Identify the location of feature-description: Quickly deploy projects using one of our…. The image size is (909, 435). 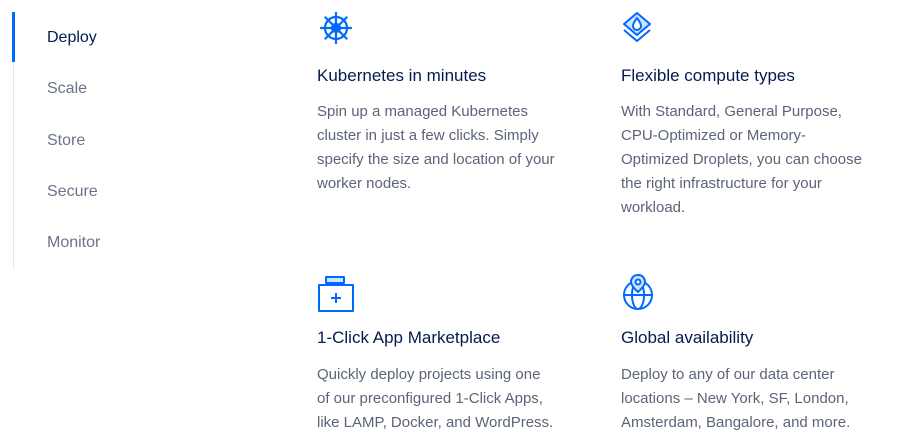
(463, 399).